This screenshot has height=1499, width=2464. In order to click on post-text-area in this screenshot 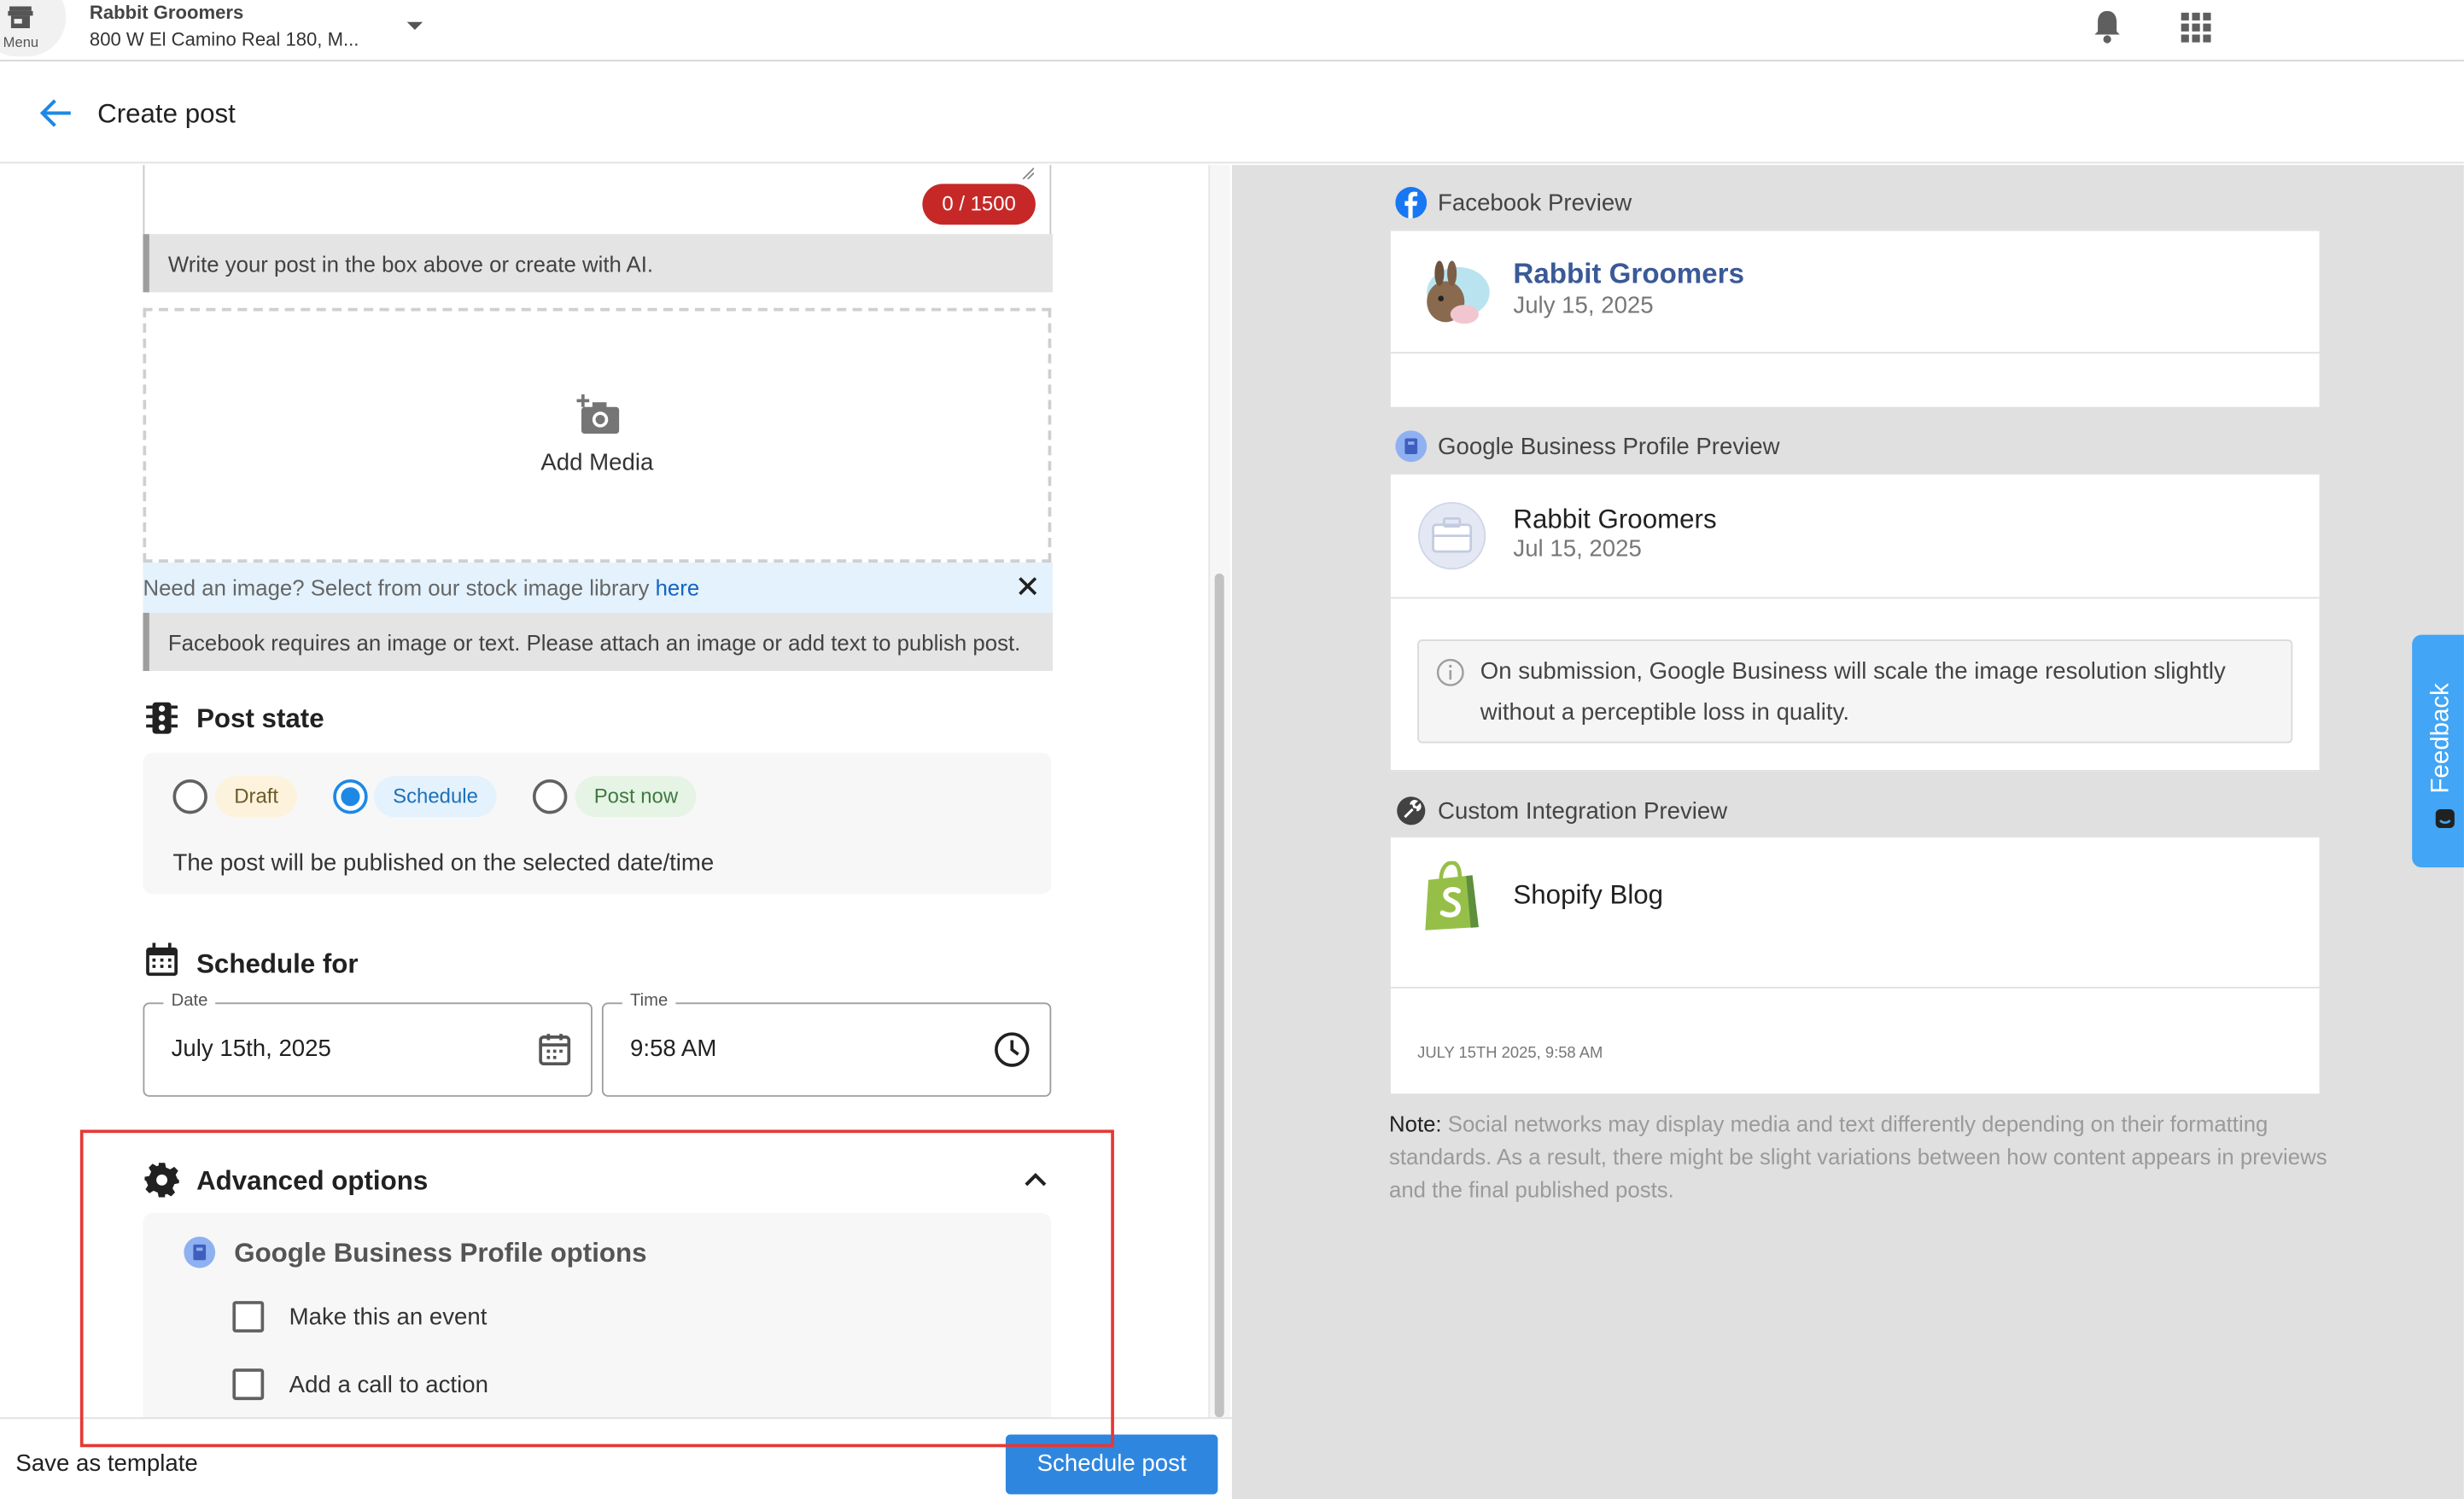, I will do `click(597, 202)`.